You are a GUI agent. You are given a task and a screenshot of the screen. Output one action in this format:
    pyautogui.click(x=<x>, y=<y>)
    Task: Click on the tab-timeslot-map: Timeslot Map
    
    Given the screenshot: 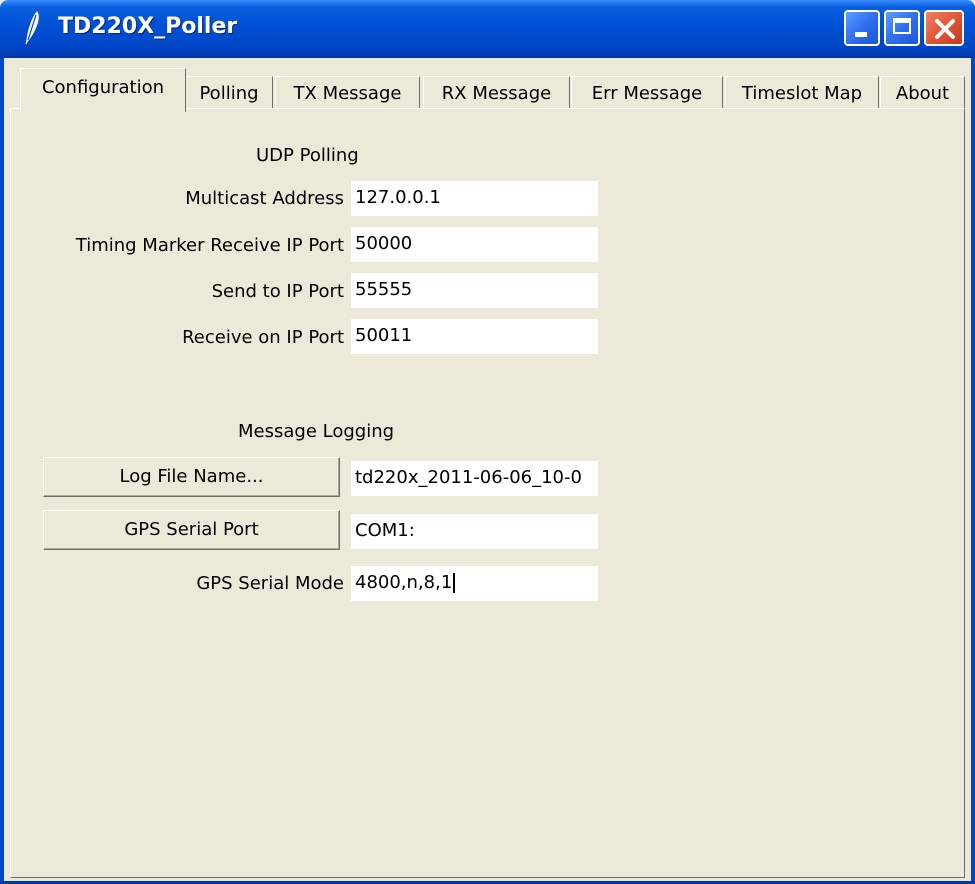 What is the action you would take?
    pyautogui.click(x=802, y=92)
    